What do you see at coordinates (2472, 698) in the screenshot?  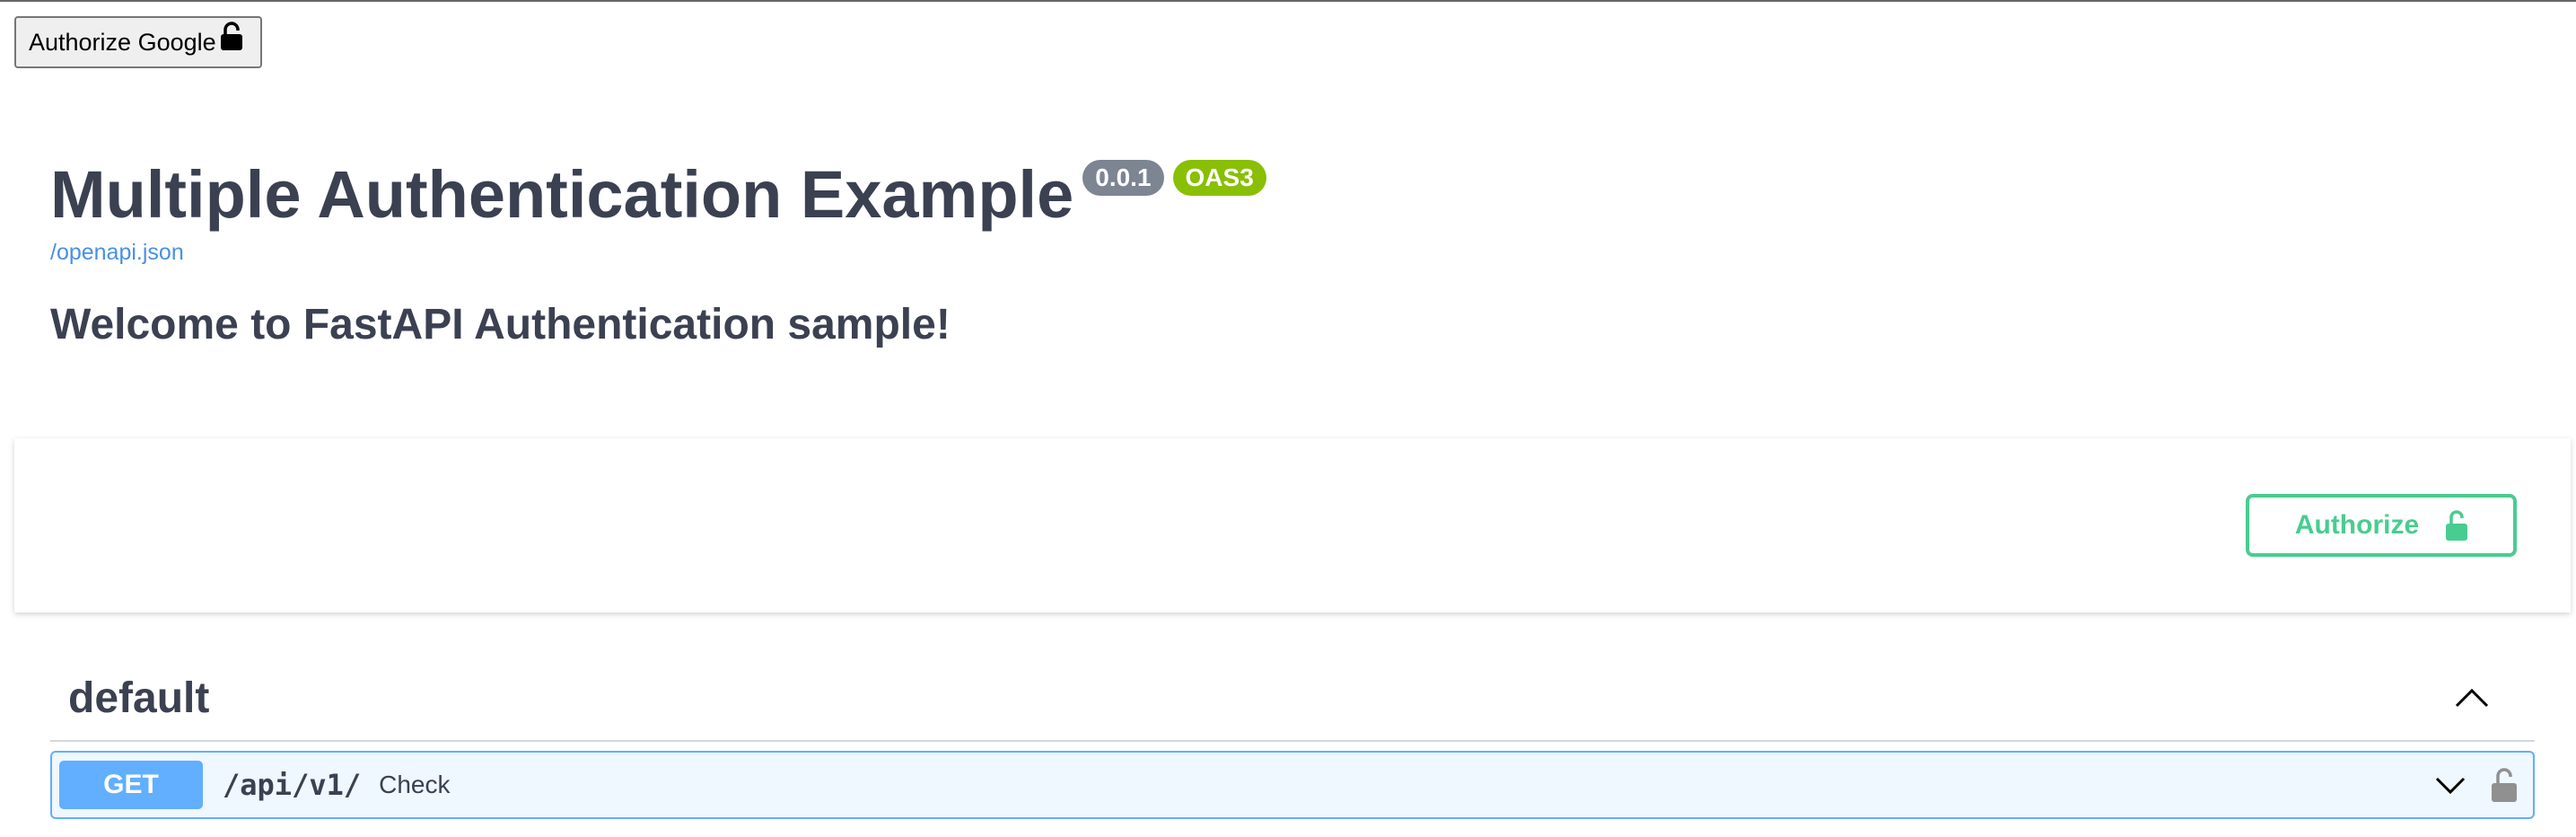 I see `chevron-up-icon` at bounding box center [2472, 698].